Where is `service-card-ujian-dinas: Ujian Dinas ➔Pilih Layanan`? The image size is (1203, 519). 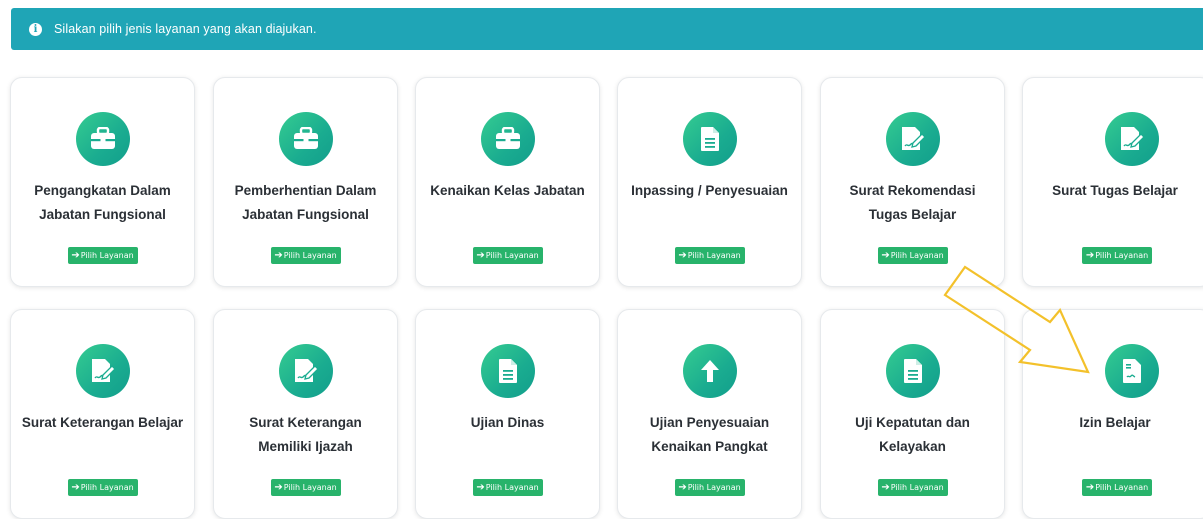 service-card-ujian-dinas: Ujian Dinas ➔Pilih Layanan is located at coordinates (507, 414).